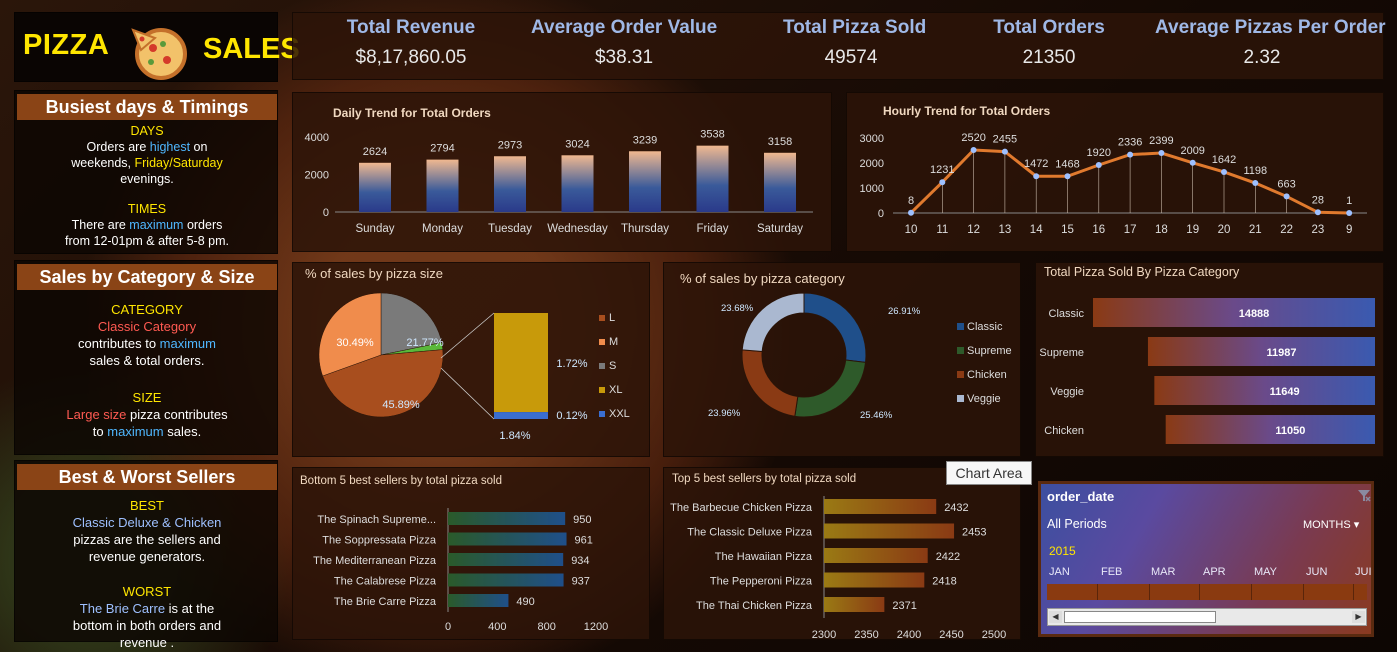 This screenshot has width=1397, height=652. Describe the element at coordinates (546, 627) in the screenshot. I see `x-tick-label: 800` at that location.